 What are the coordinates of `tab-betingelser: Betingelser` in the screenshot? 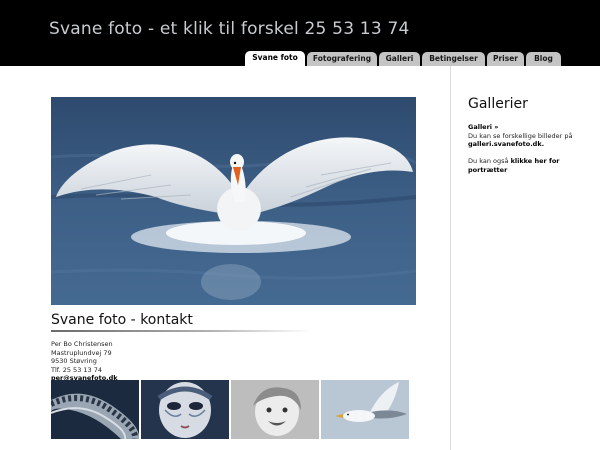 It's located at (453, 59).